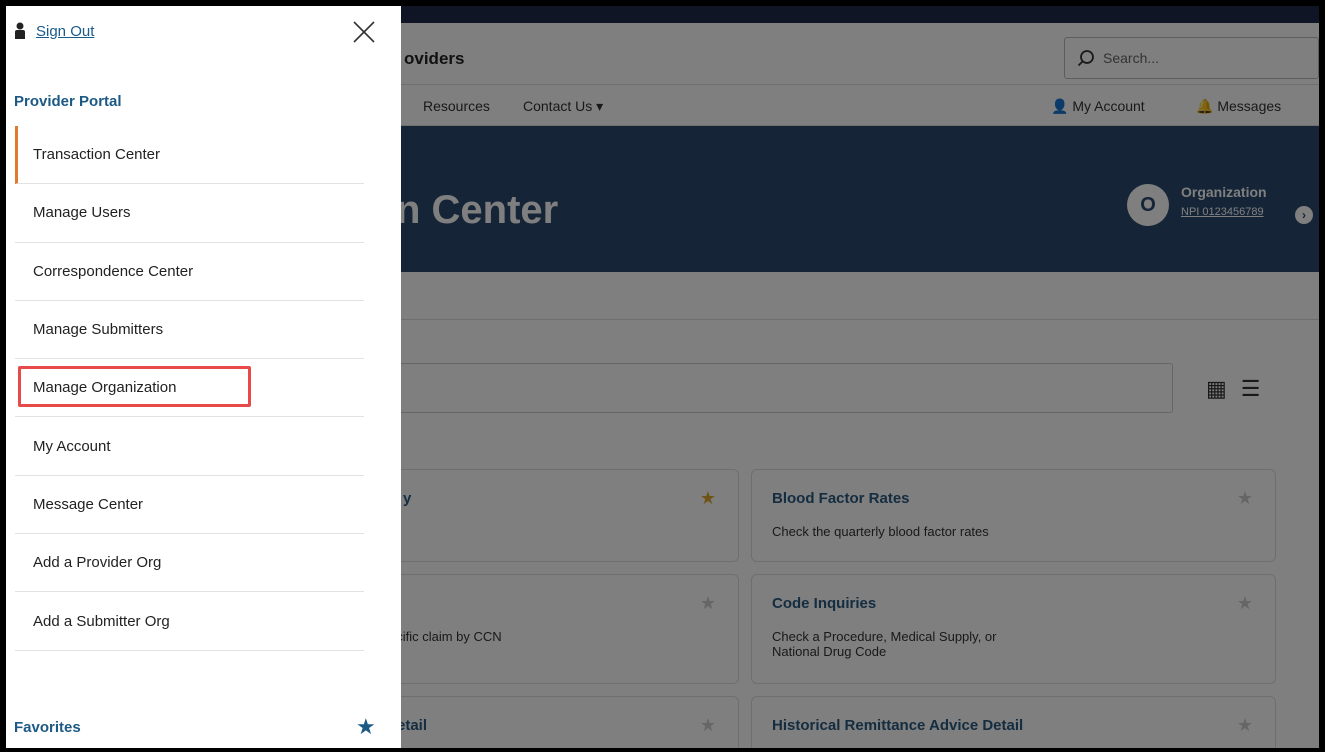  I want to click on menu-item-label: Add a Submitter Org, so click(101, 621).